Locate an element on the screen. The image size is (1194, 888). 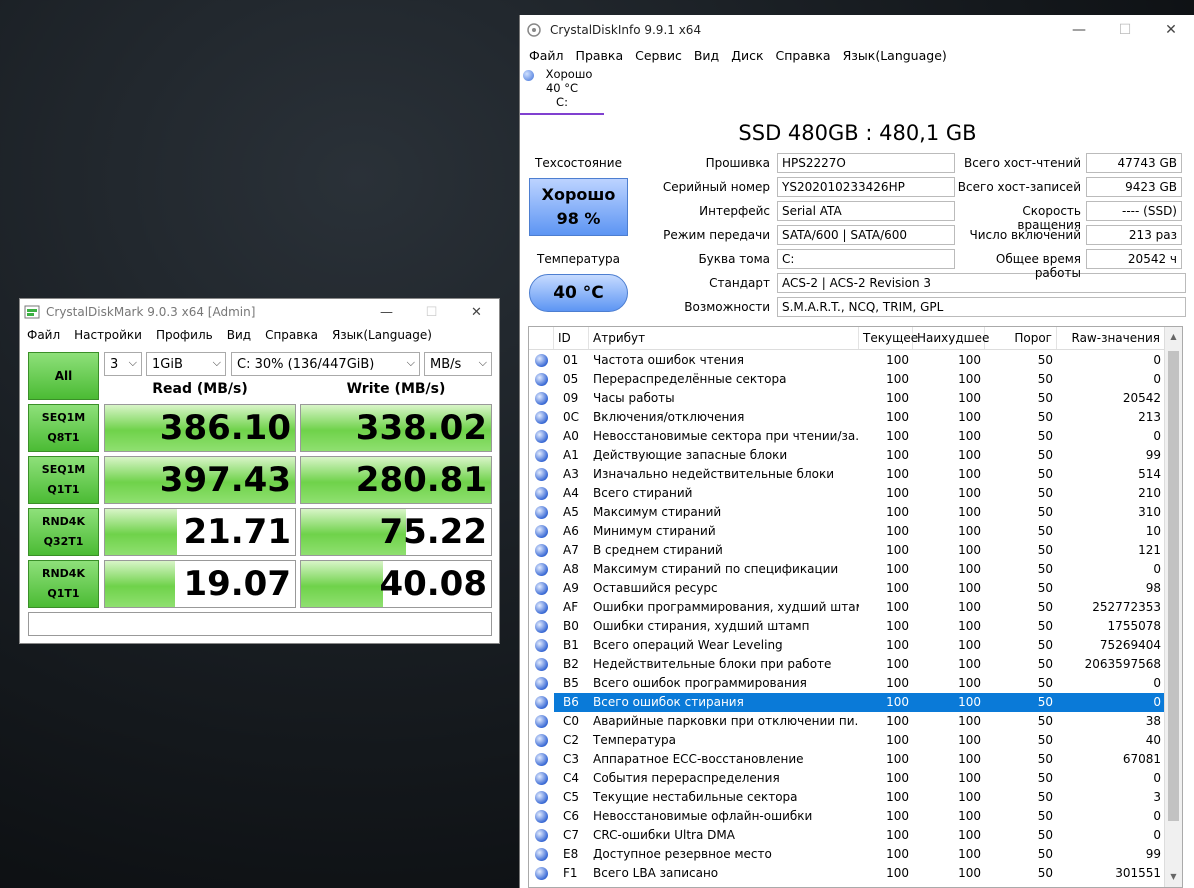
col-id: ID is located at coordinates (571, 338).